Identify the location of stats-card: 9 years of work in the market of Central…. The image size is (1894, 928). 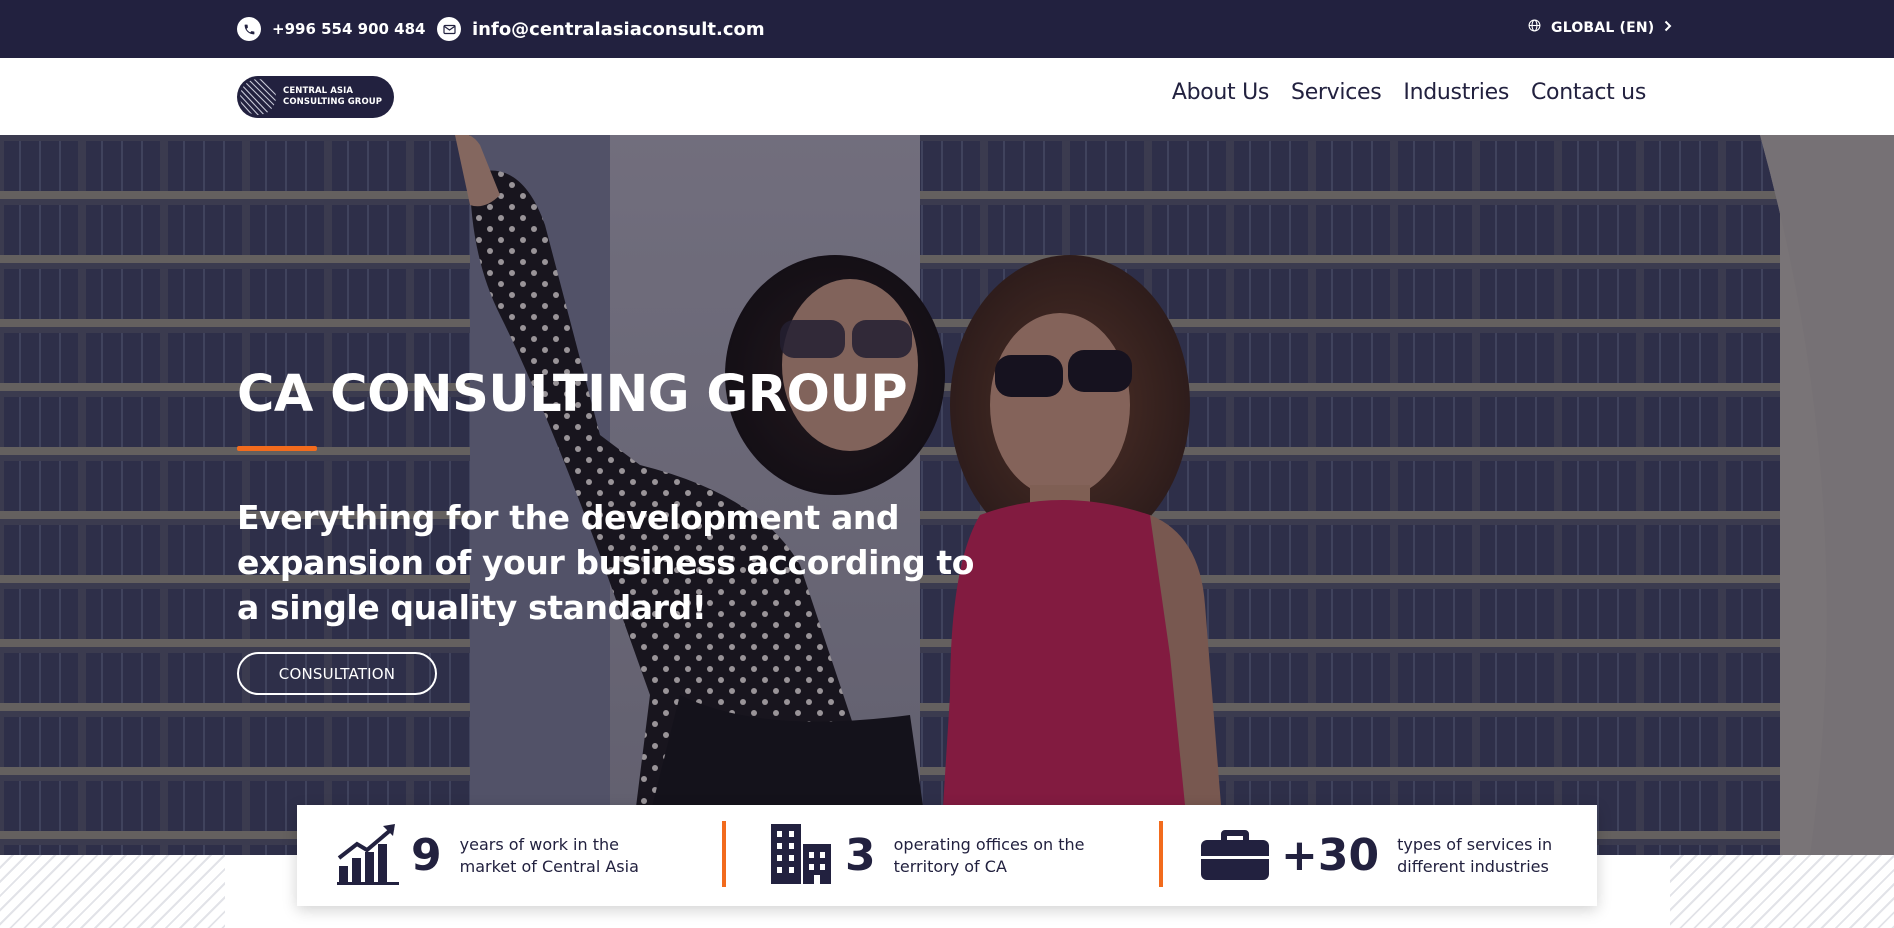
(947, 855).